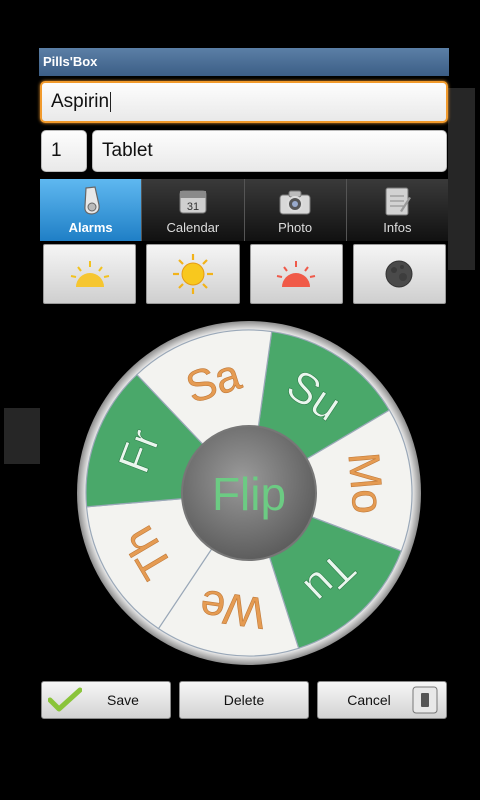  Describe the element at coordinates (269, 151) in the screenshot. I see `unit-input: Tablet` at that location.